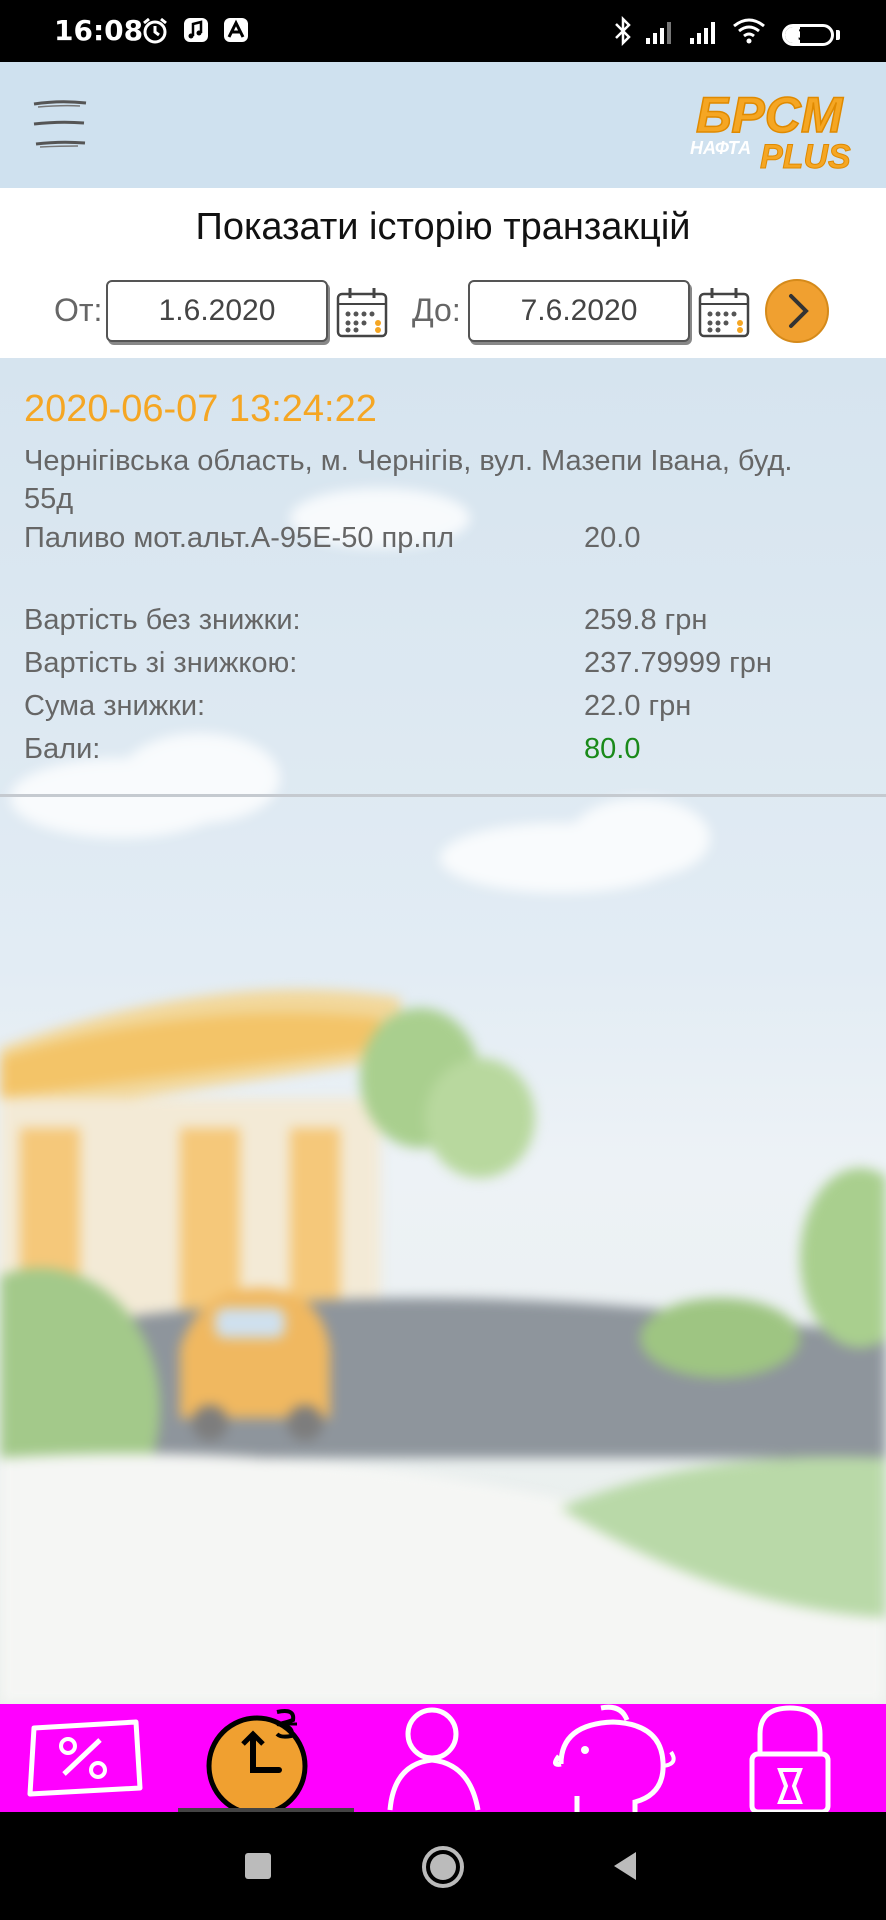  What do you see at coordinates (614, 1758) in the screenshot?
I see `piggy-bank-icon` at bounding box center [614, 1758].